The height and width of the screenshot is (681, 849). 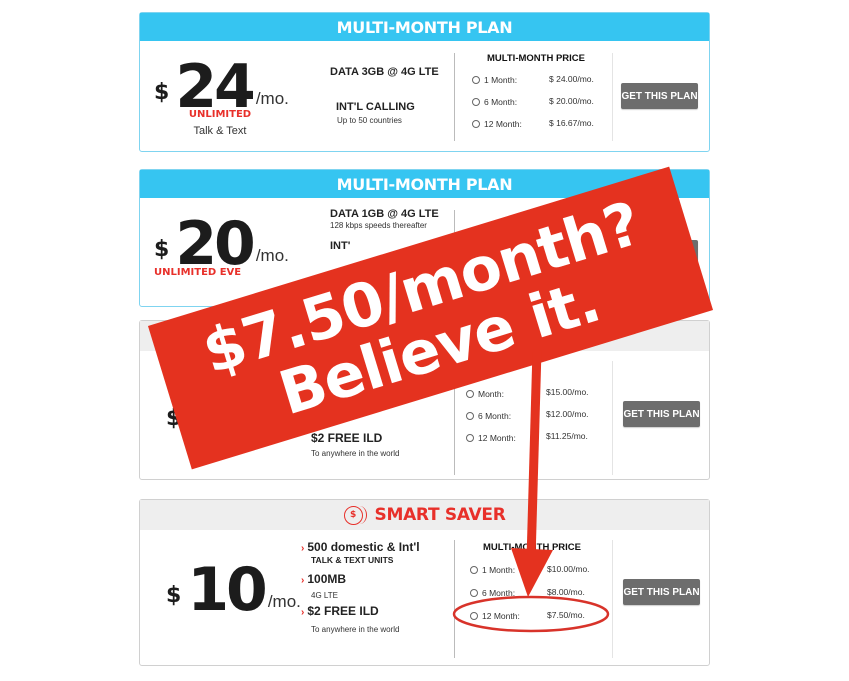 I want to click on data-feature-sub: 128 kbps speeds thereafter, so click(x=378, y=225).